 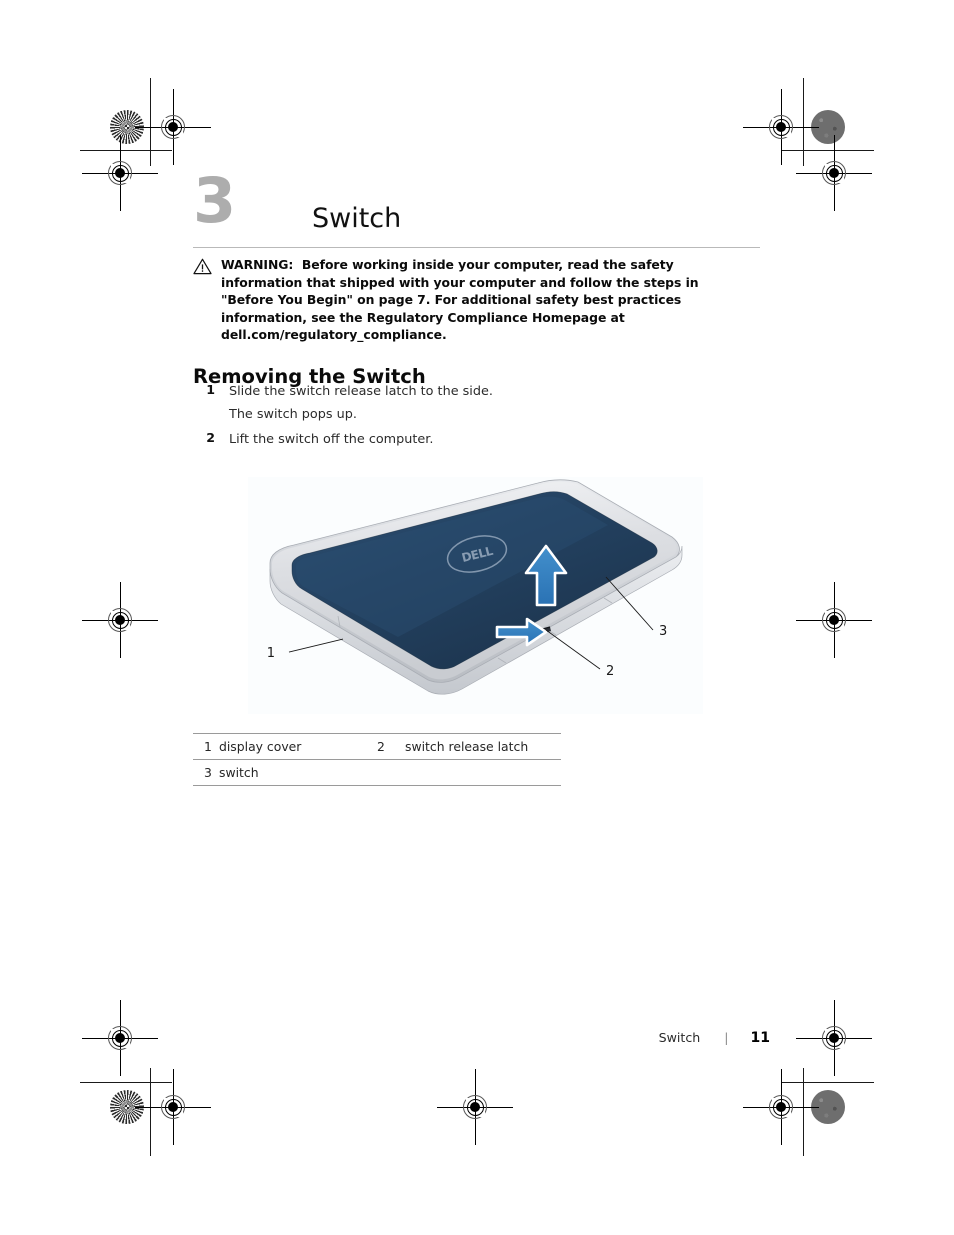 I want to click on chapter-number: 3, so click(x=214, y=200).